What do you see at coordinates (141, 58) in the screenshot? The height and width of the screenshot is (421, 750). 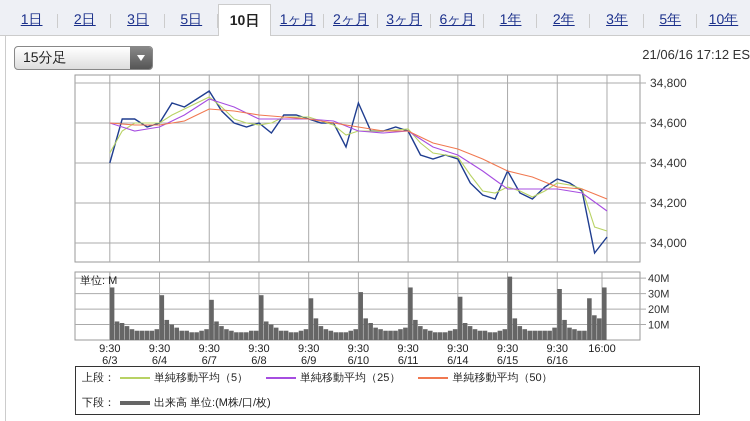 I see `caret-icon` at bounding box center [141, 58].